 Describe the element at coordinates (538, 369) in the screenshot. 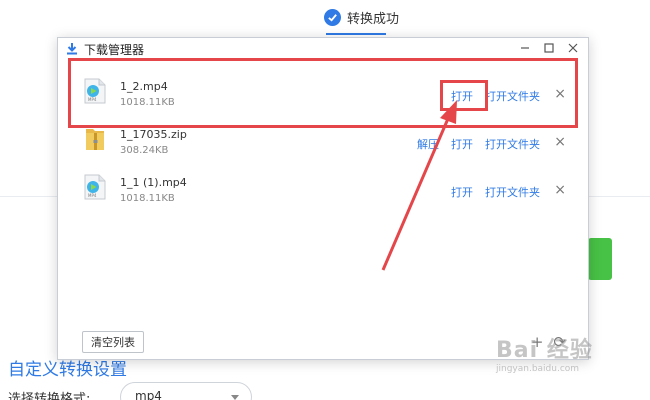

I see `watermark-url: jingyan.baidu.com` at that location.